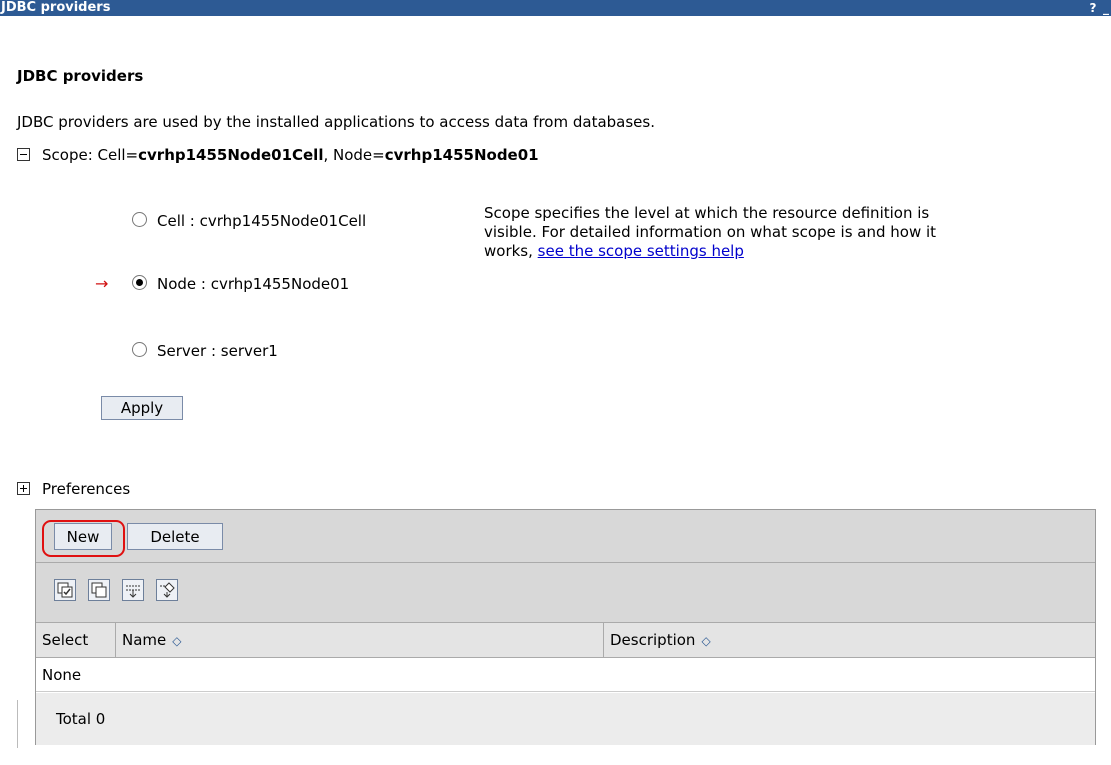 The width and height of the screenshot is (1111, 765). Describe the element at coordinates (139, 349) in the screenshot. I see `radio-server` at that location.